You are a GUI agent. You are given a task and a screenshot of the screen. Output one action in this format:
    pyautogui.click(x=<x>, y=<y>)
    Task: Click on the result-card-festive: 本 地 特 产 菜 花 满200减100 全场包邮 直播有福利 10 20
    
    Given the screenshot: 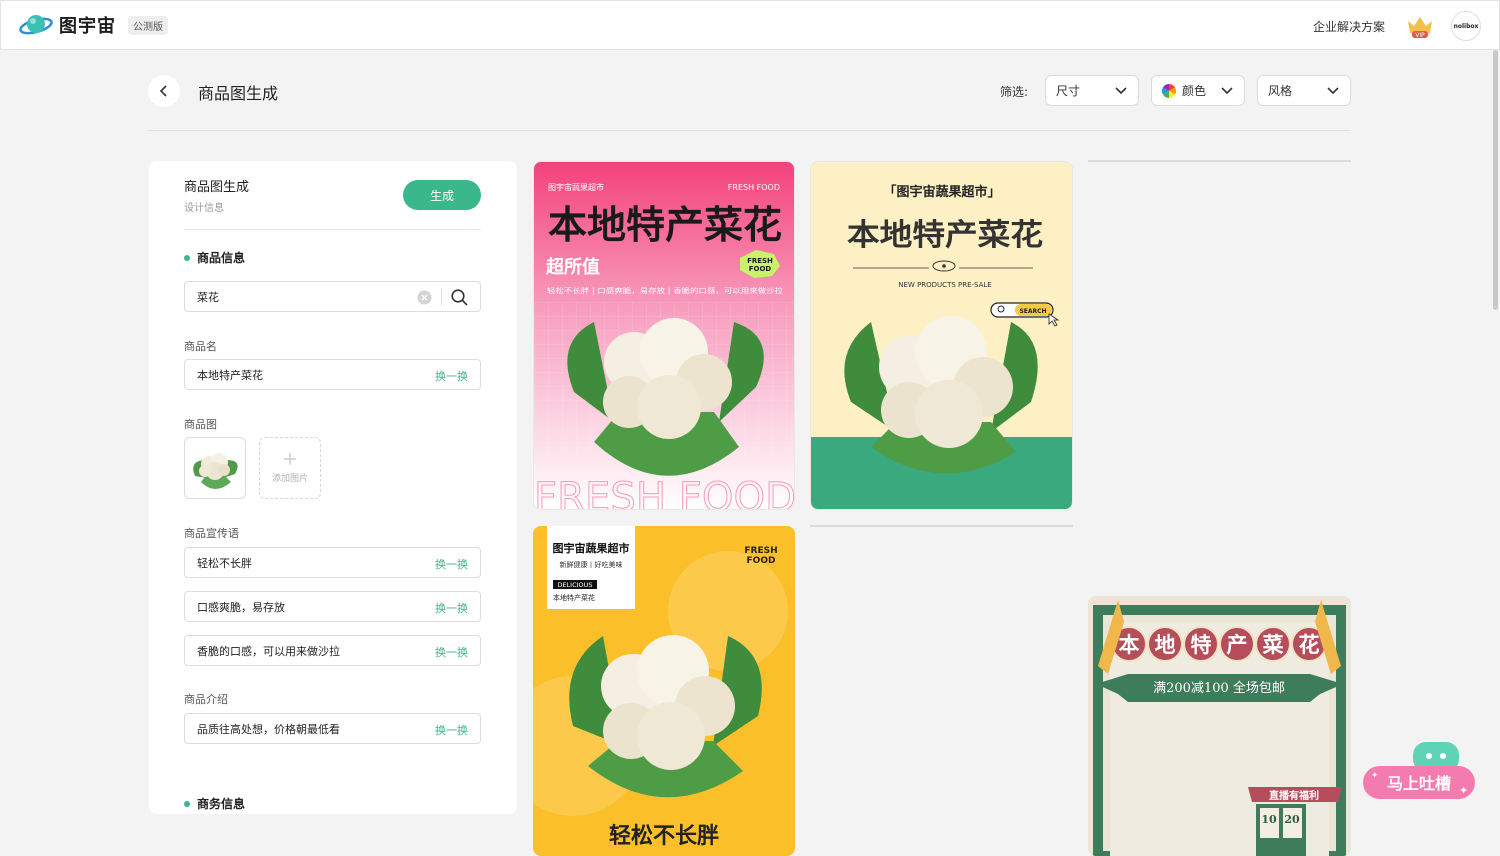 What is the action you would take?
    pyautogui.click(x=1219, y=726)
    